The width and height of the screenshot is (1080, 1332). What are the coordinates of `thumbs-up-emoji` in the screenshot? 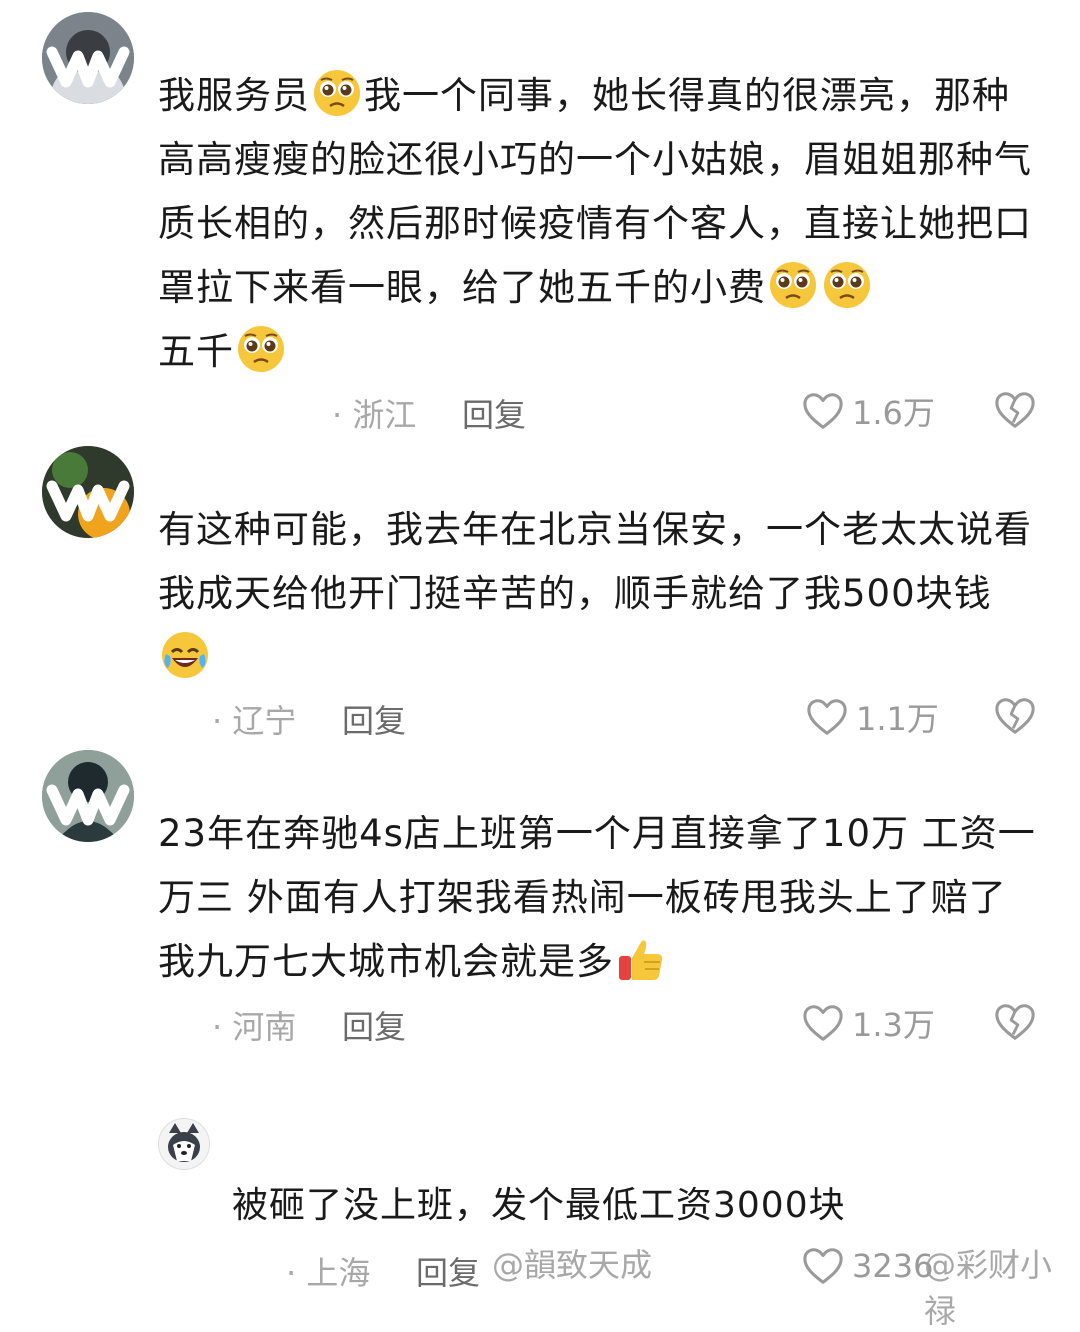 It's located at (641, 959).